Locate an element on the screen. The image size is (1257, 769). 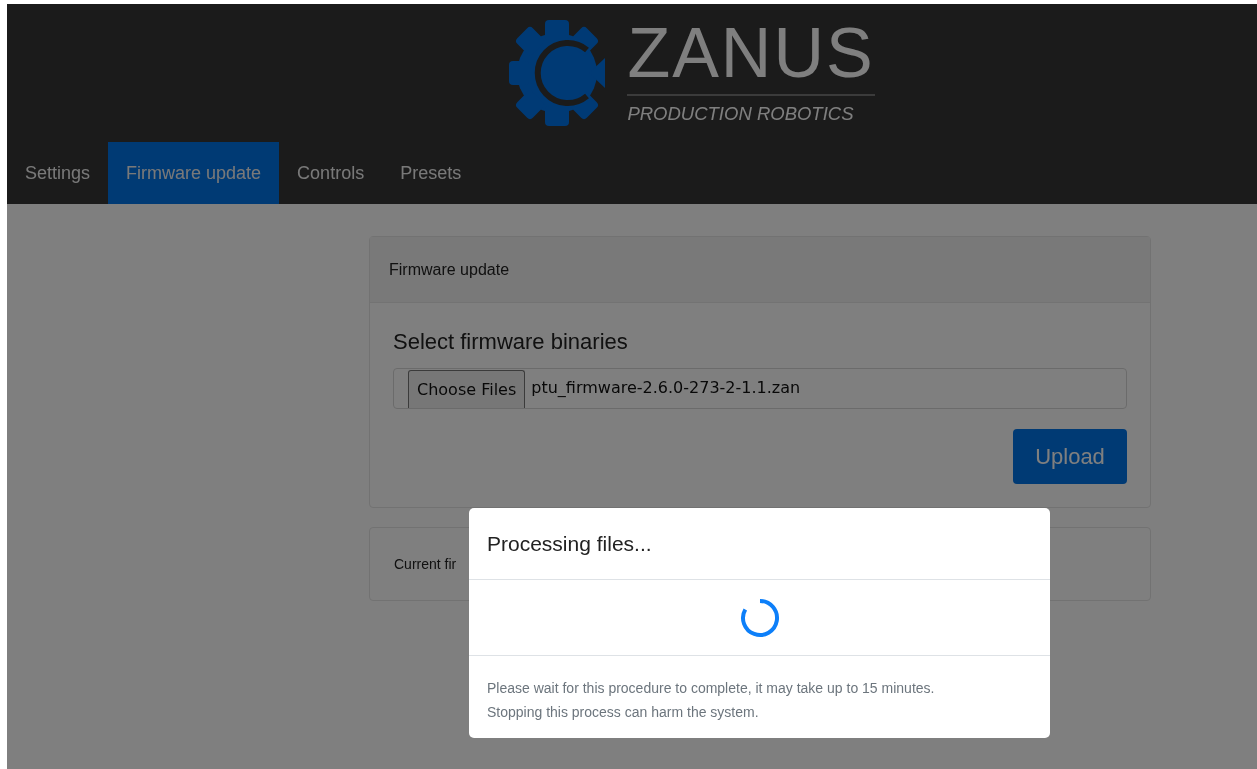
nav-tab: Firmware update is located at coordinates (194, 173).